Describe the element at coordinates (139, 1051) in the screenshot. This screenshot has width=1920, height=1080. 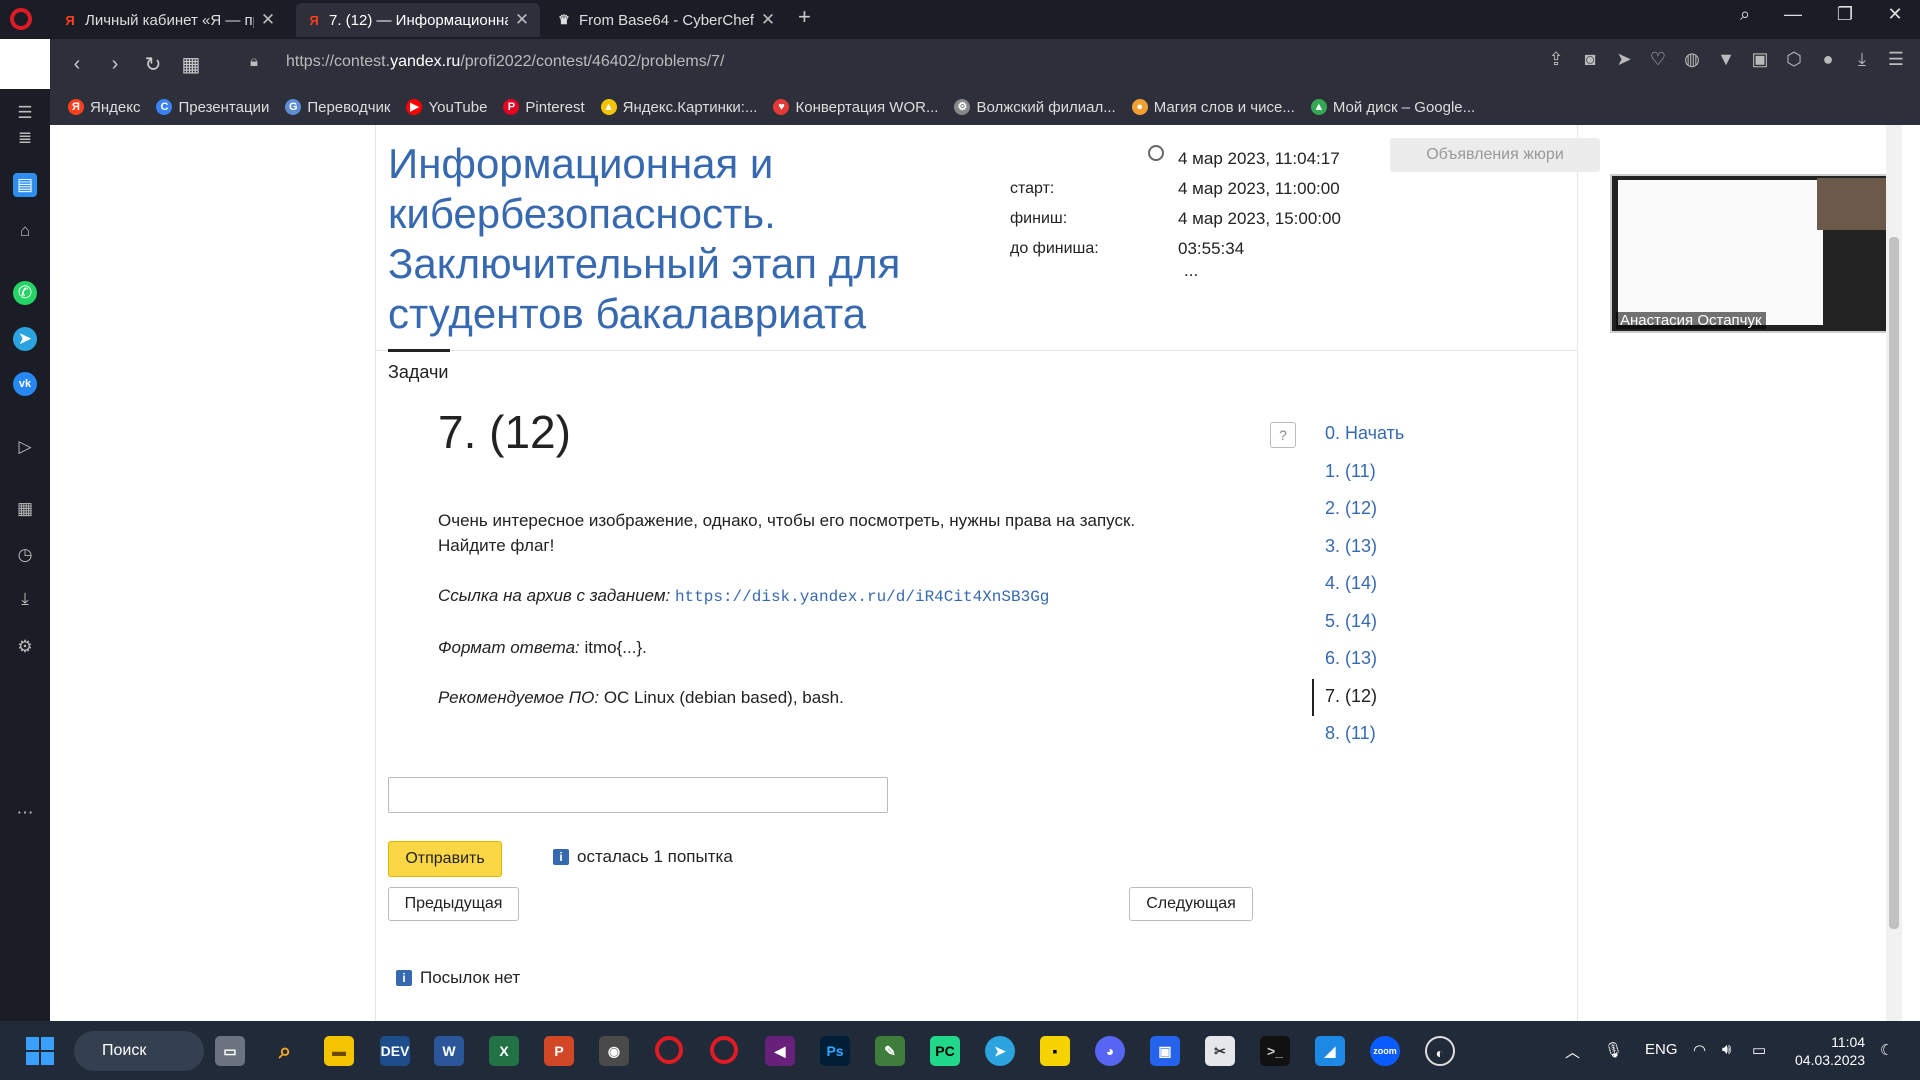
I see `taskbar-search: Поиск` at that location.